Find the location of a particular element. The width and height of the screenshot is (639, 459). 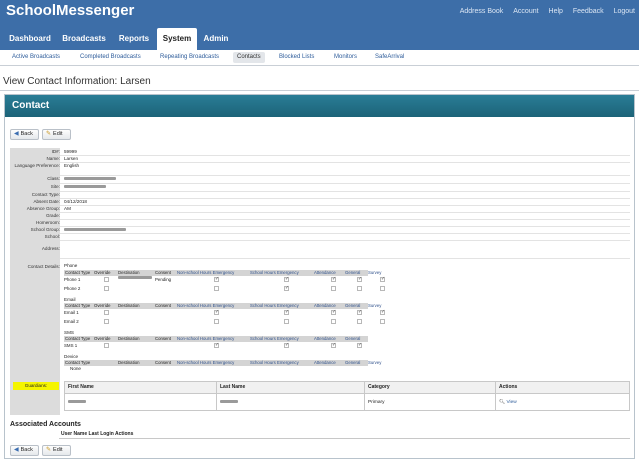

contact-details-label: Contact Details: is located at coordinates (43, 266).